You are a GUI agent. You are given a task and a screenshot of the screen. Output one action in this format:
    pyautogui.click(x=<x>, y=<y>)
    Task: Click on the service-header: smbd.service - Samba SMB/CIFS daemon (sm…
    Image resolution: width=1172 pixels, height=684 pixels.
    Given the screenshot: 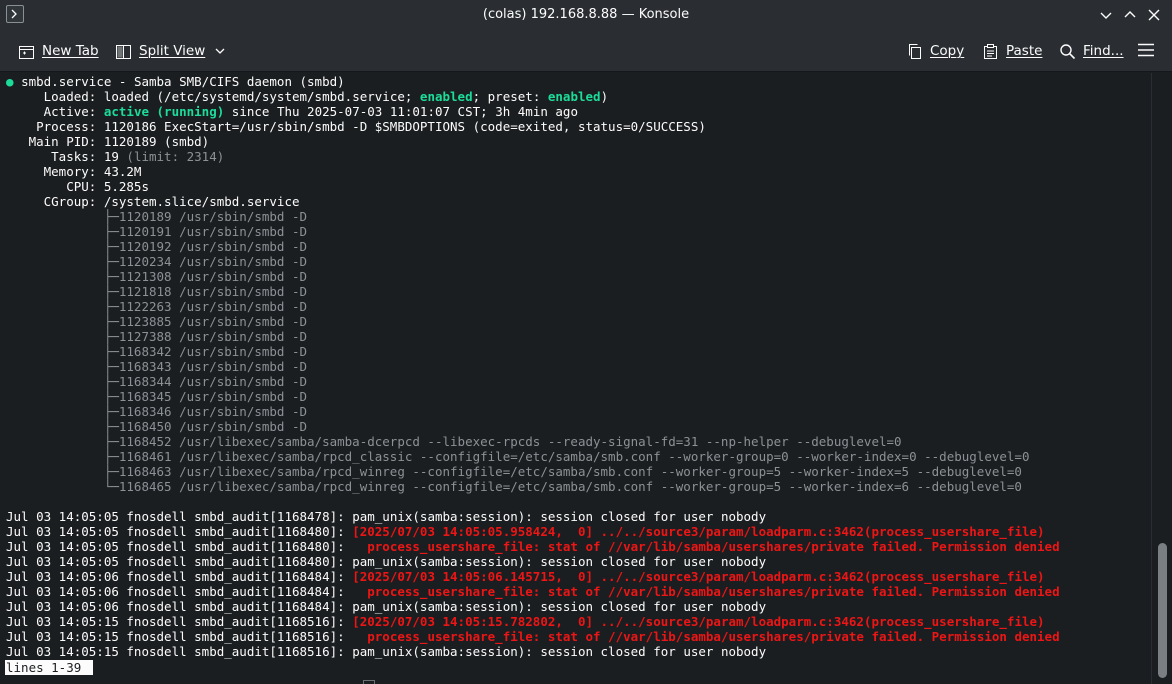 What is the action you would take?
    pyautogui.click(x=183, y=81)
    